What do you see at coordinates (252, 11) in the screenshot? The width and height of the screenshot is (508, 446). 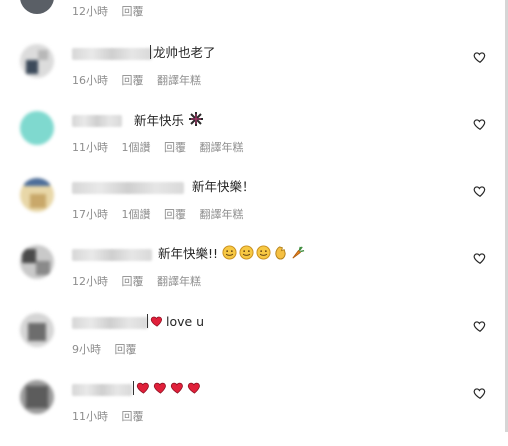 I see `comment-partial: 12小時 回覆` at bounding box center [252, 11].